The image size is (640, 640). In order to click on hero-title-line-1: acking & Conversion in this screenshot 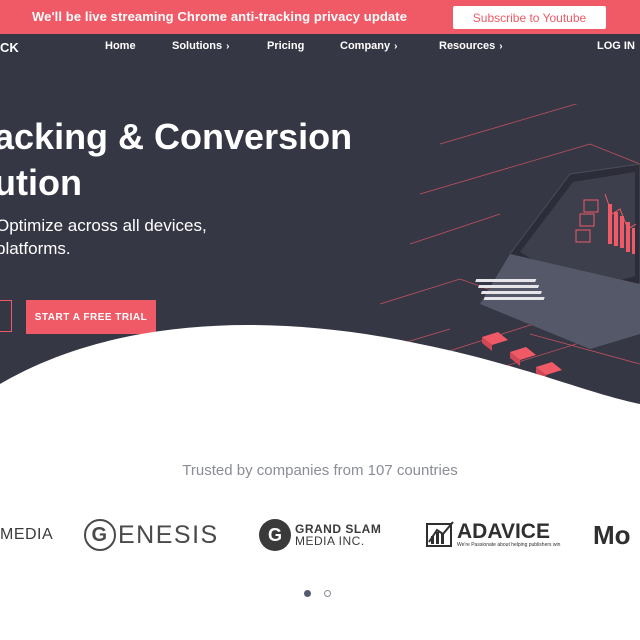, I will do `click(176, 136)`.